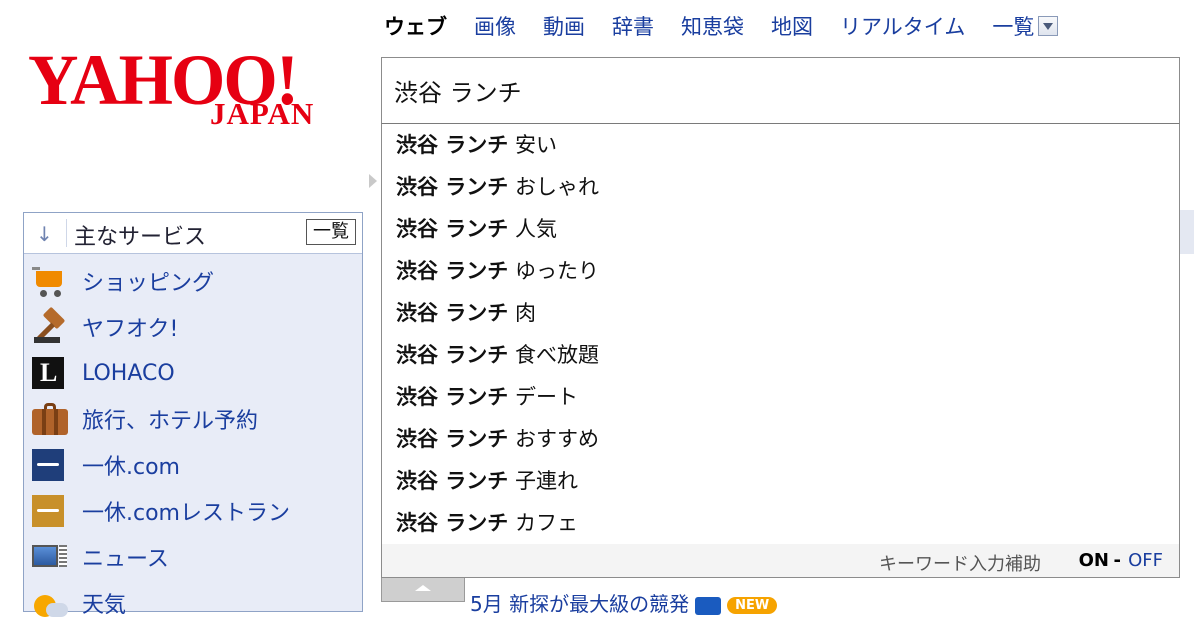 This screenshot has width=1194, height=623. I want to click on tab-more: 一覧, so click(1025, 26).